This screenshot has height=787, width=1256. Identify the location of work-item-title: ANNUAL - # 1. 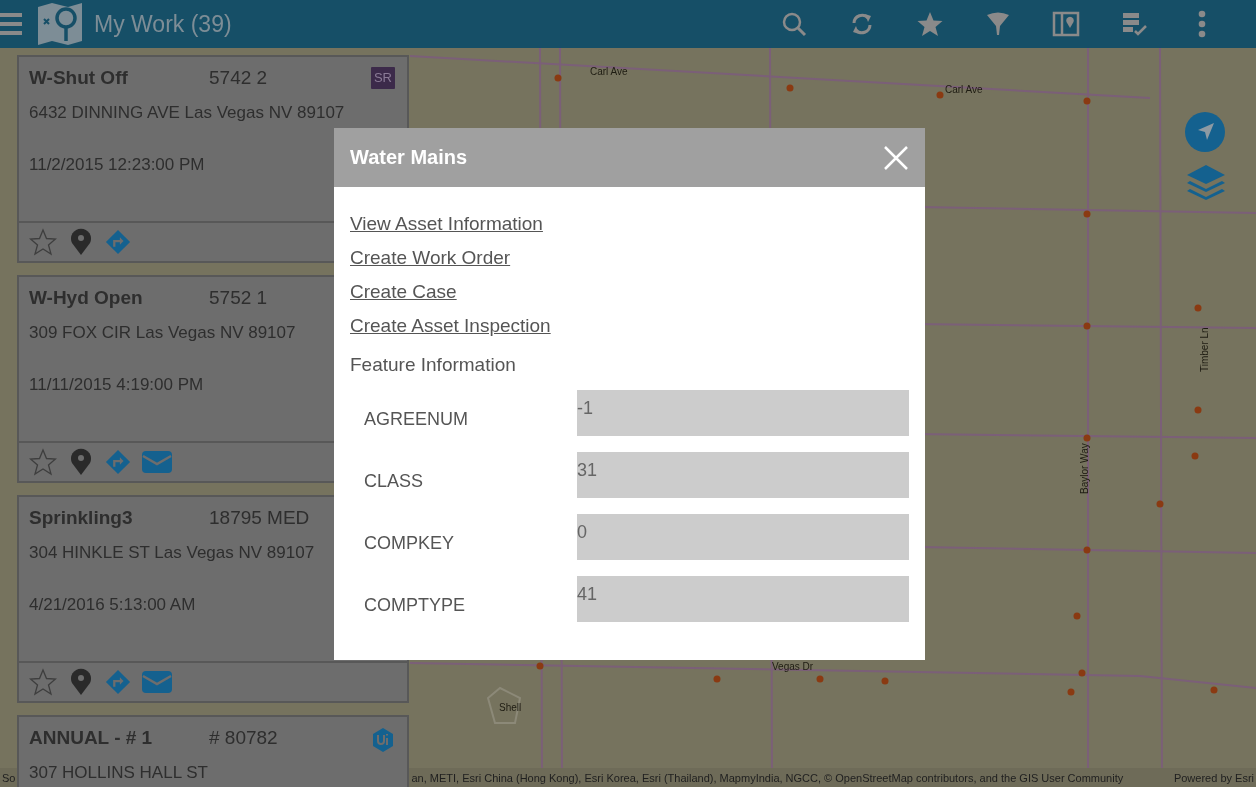
(91, 738).